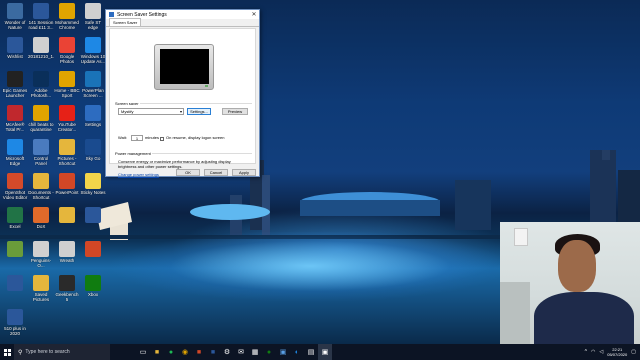 The image size is (640, 360). I want to click on selected-saver: Mystify, so click(127, 111).